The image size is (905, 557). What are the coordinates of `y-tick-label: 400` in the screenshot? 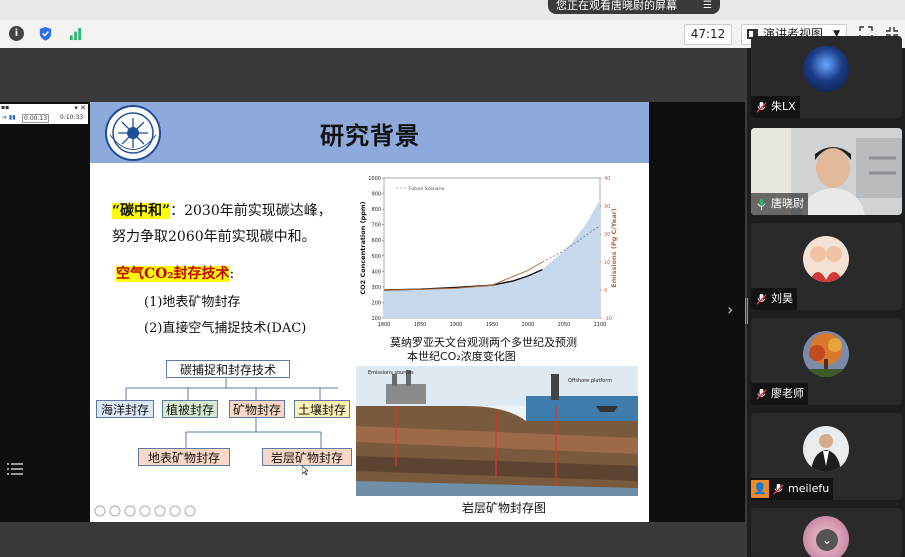 It's located at (376, 272).